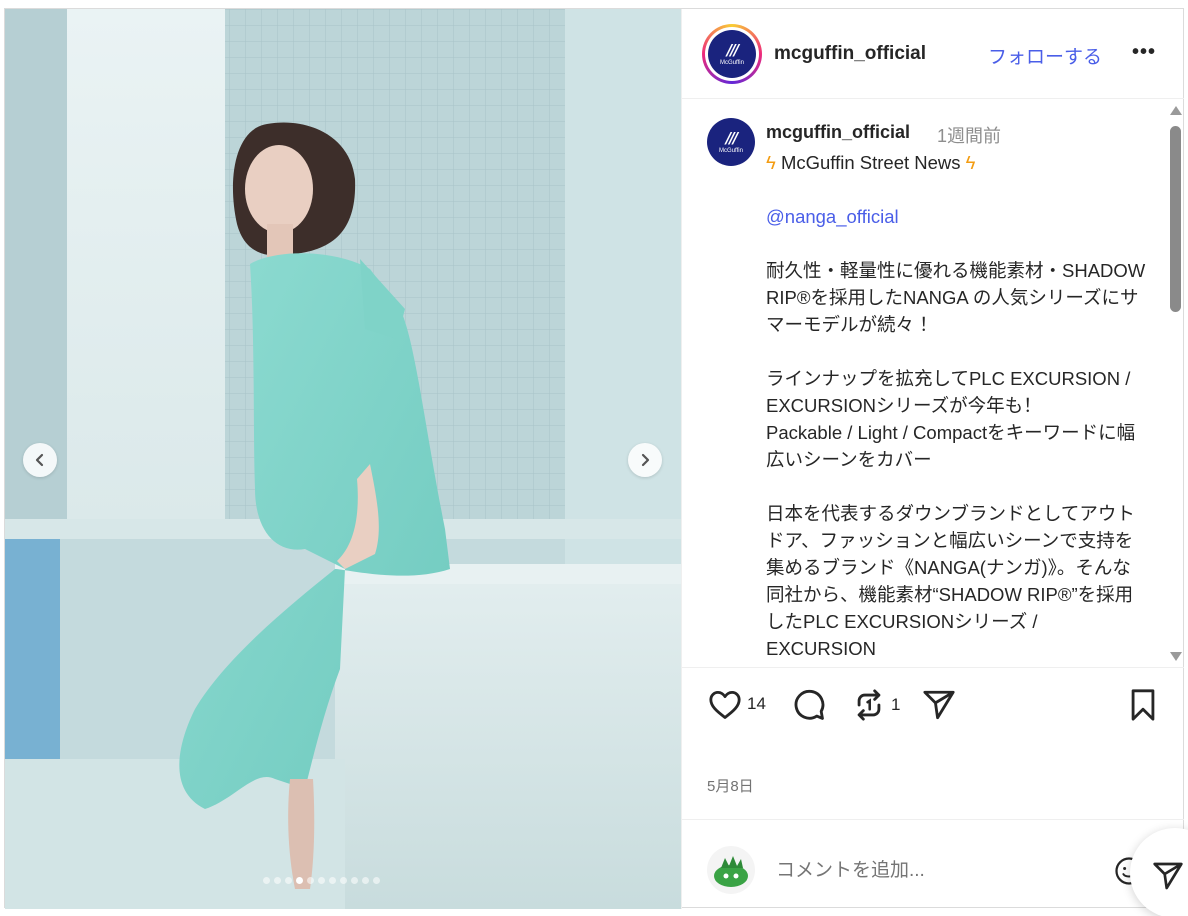 Image resolution: width=1188 pixels, height=916 pixels. I want to click on bookmark-icon, so click(1143, 705).